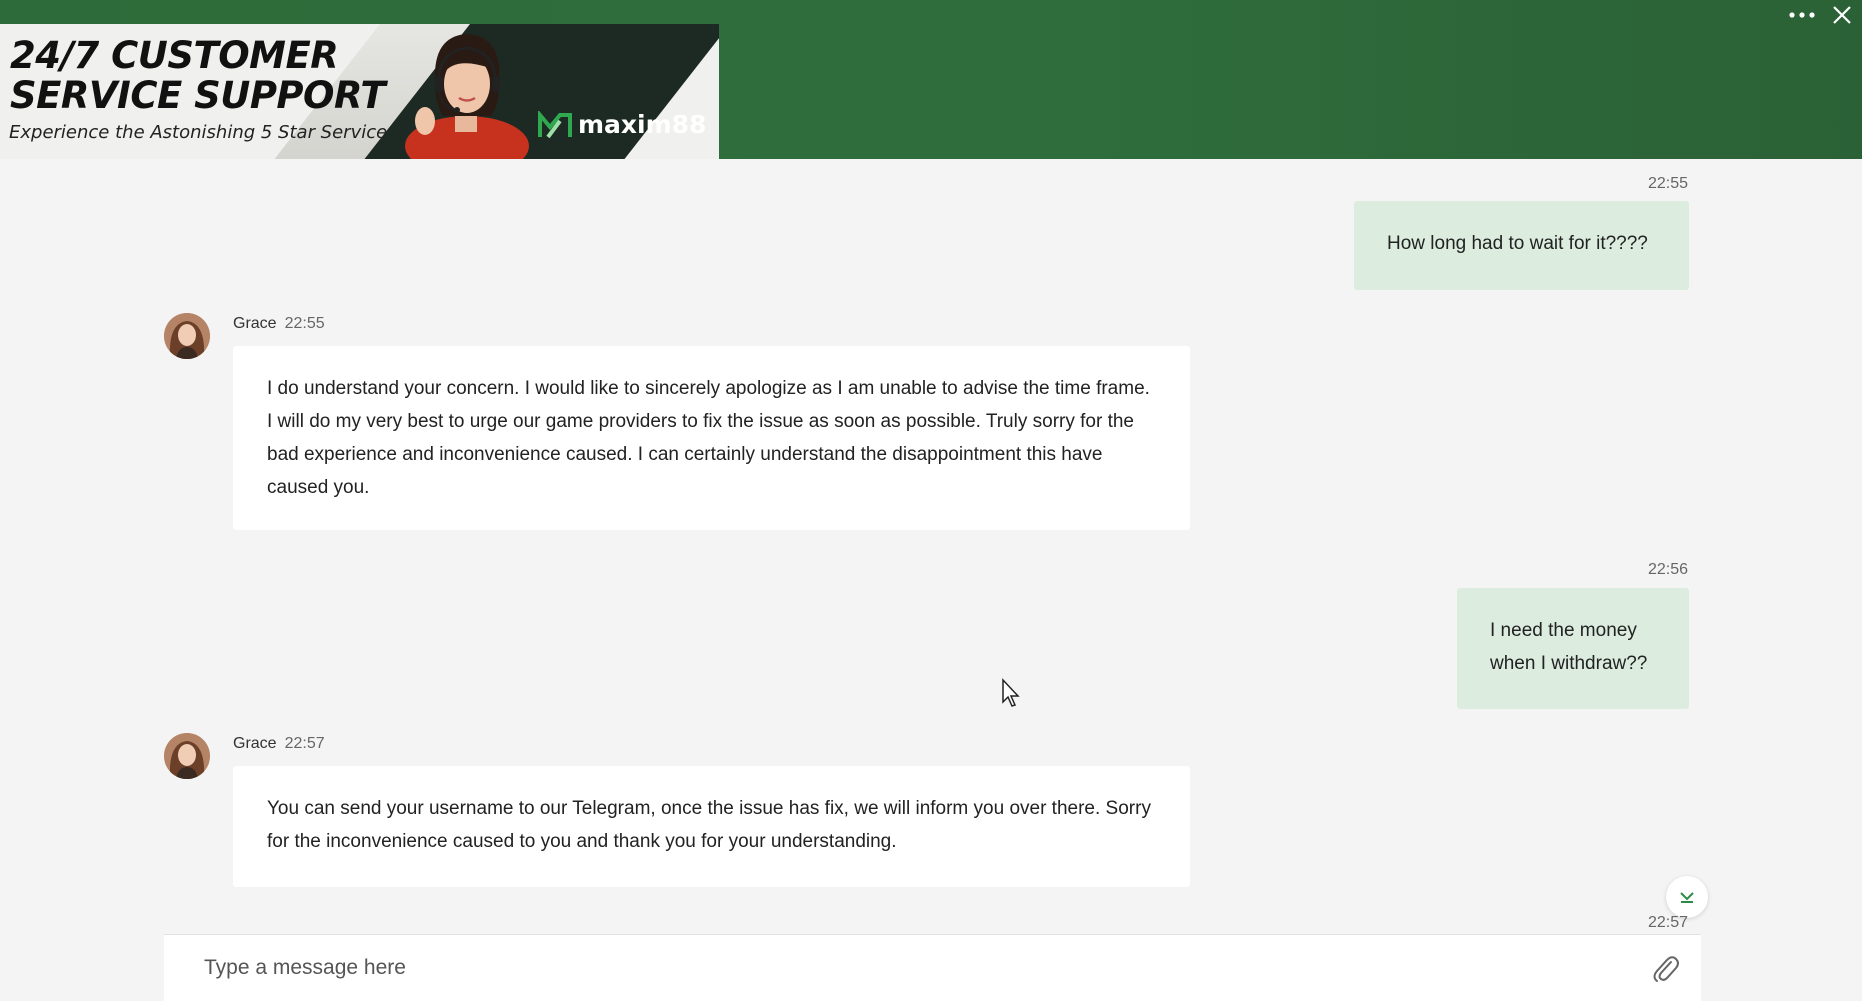 The width and height of the screenshot is (1862, 1001). Describe the element at coordinates (904, 968) in the screenshot. I see `message-input` at that location.